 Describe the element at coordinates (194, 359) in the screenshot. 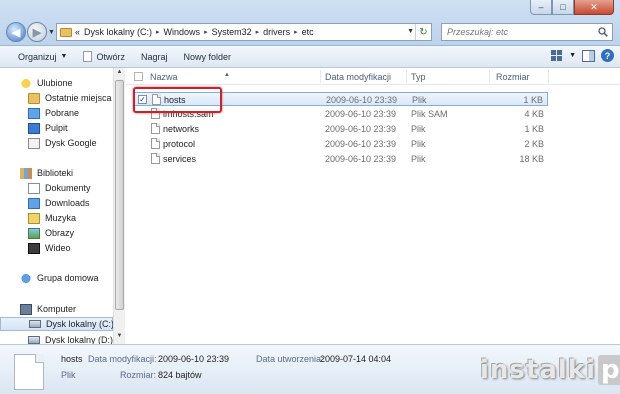

I see `details-modified-value: 2009-06-10 23:39` at that location.